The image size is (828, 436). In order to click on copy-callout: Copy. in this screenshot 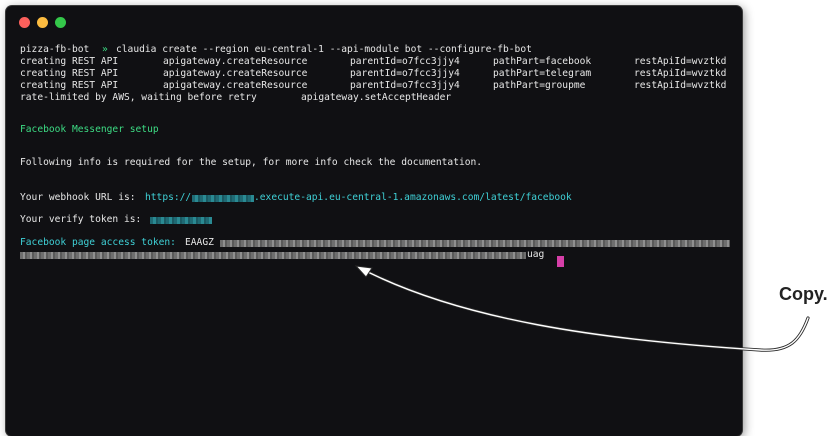, I will do `click(803, 294)`.